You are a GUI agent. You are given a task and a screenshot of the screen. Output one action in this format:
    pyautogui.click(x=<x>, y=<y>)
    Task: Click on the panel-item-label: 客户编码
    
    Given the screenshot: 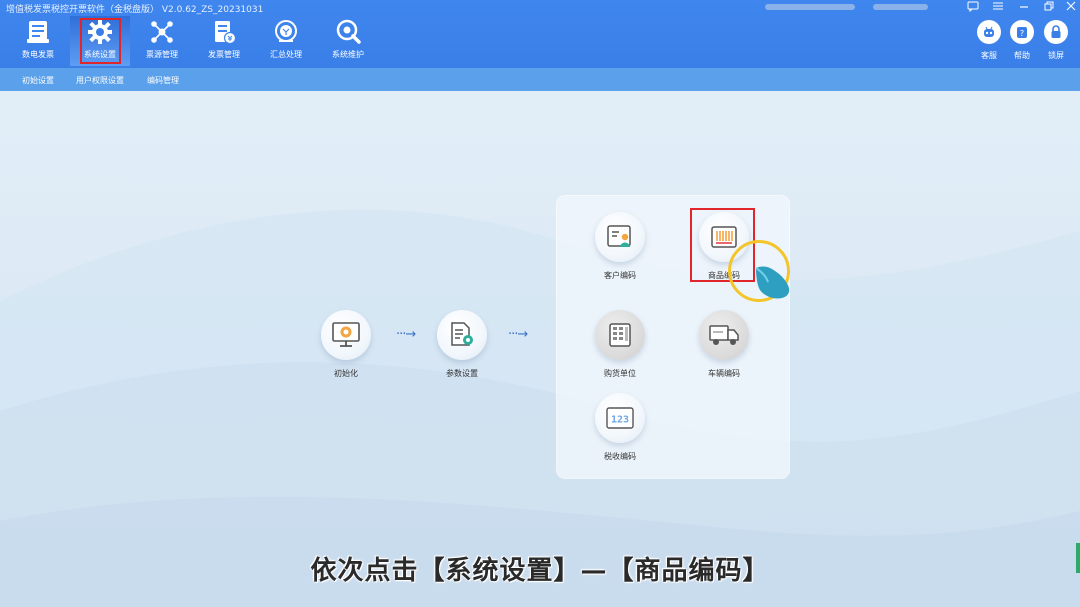 What is the action you would take?
    pyautogui.click(x=620, y=275)
    